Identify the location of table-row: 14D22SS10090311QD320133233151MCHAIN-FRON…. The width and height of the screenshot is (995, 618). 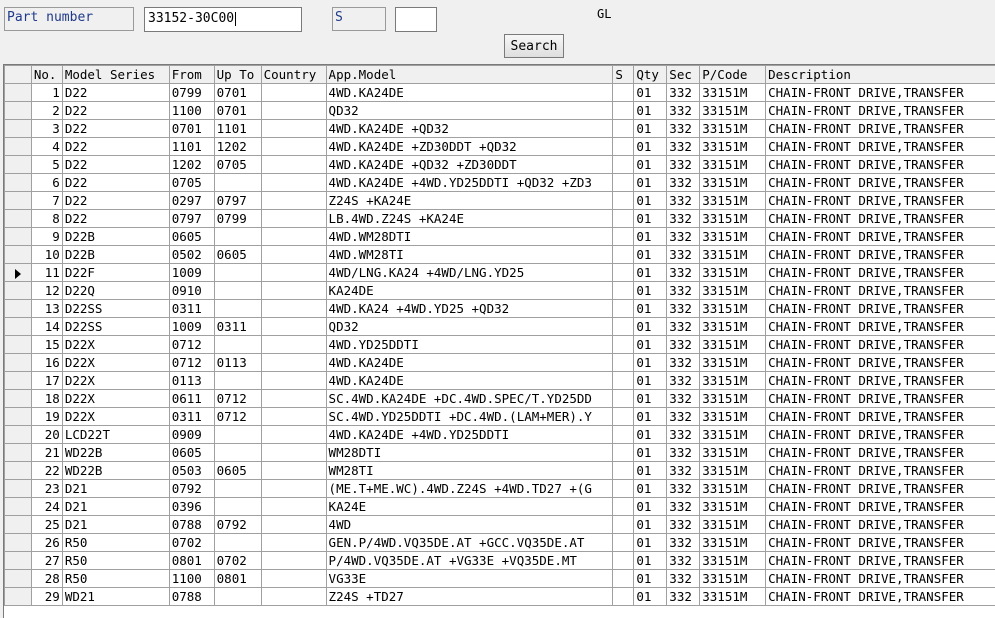
(500, 327).